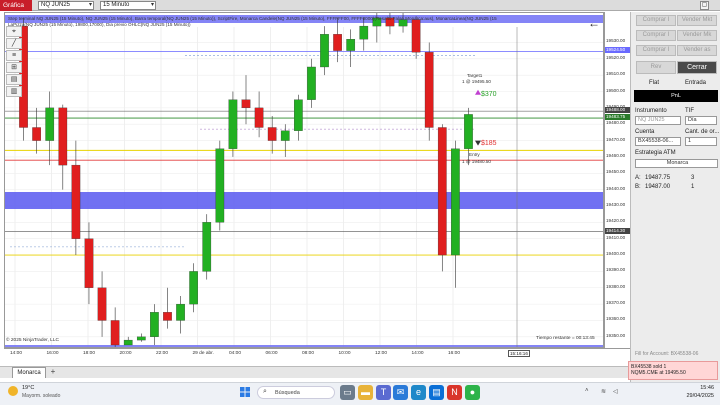  I want to click on windows-start-icon, so click(245, 392).